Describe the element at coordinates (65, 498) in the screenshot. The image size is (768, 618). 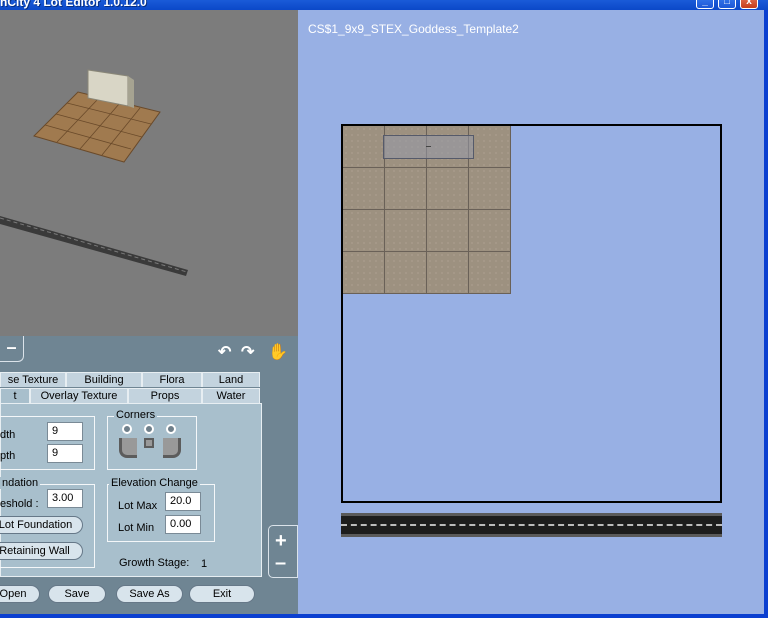
I see `threshold-input: 3.00` at that location.